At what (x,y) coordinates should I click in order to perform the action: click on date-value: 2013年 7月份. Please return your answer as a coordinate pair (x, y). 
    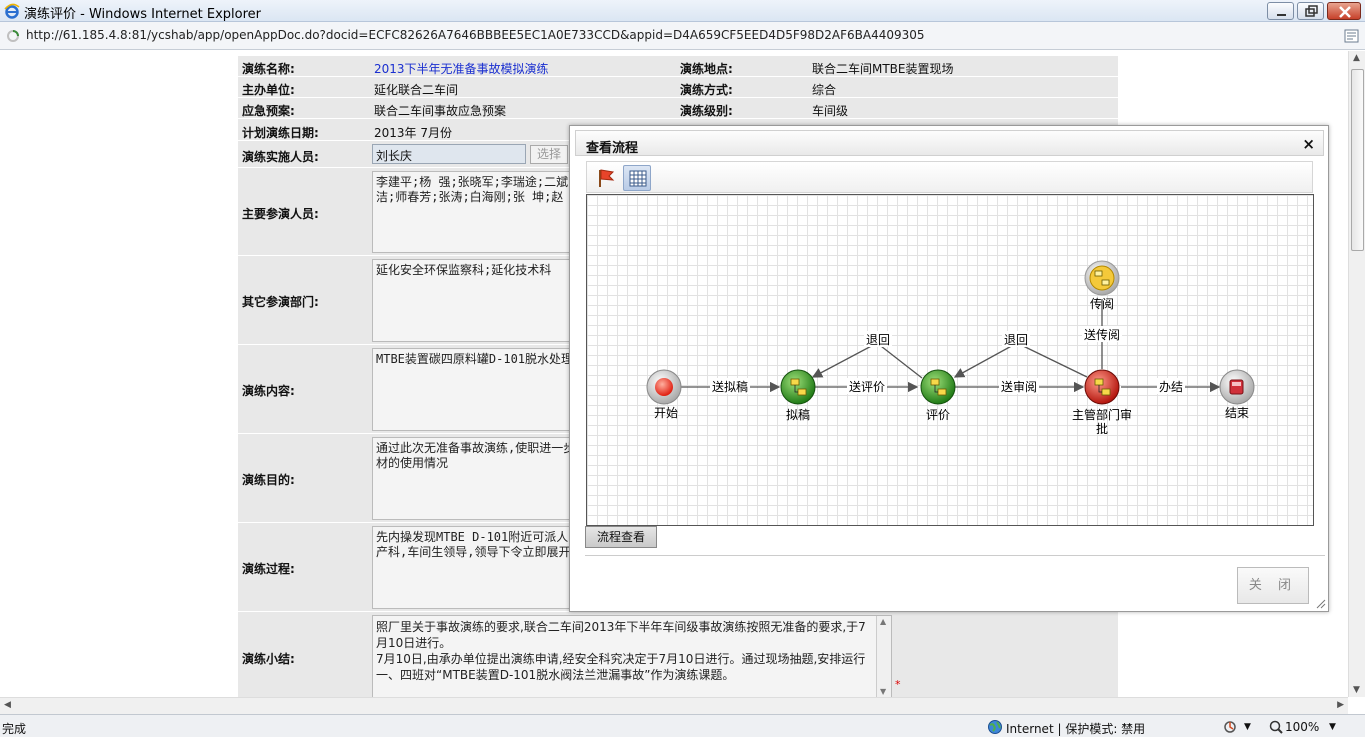
    Looking at the image, I should click on (413, 133).